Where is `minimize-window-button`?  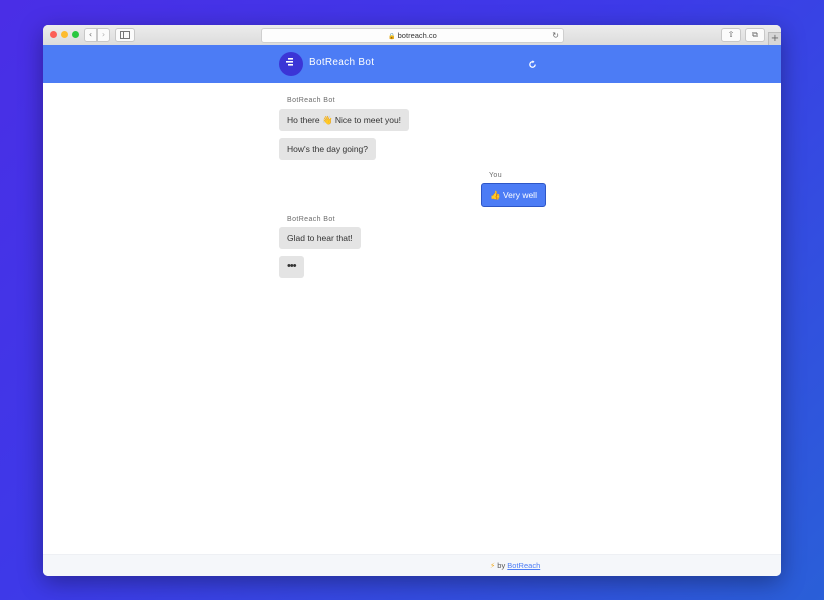
minimize-window-button is located at coordinates (64, 34).